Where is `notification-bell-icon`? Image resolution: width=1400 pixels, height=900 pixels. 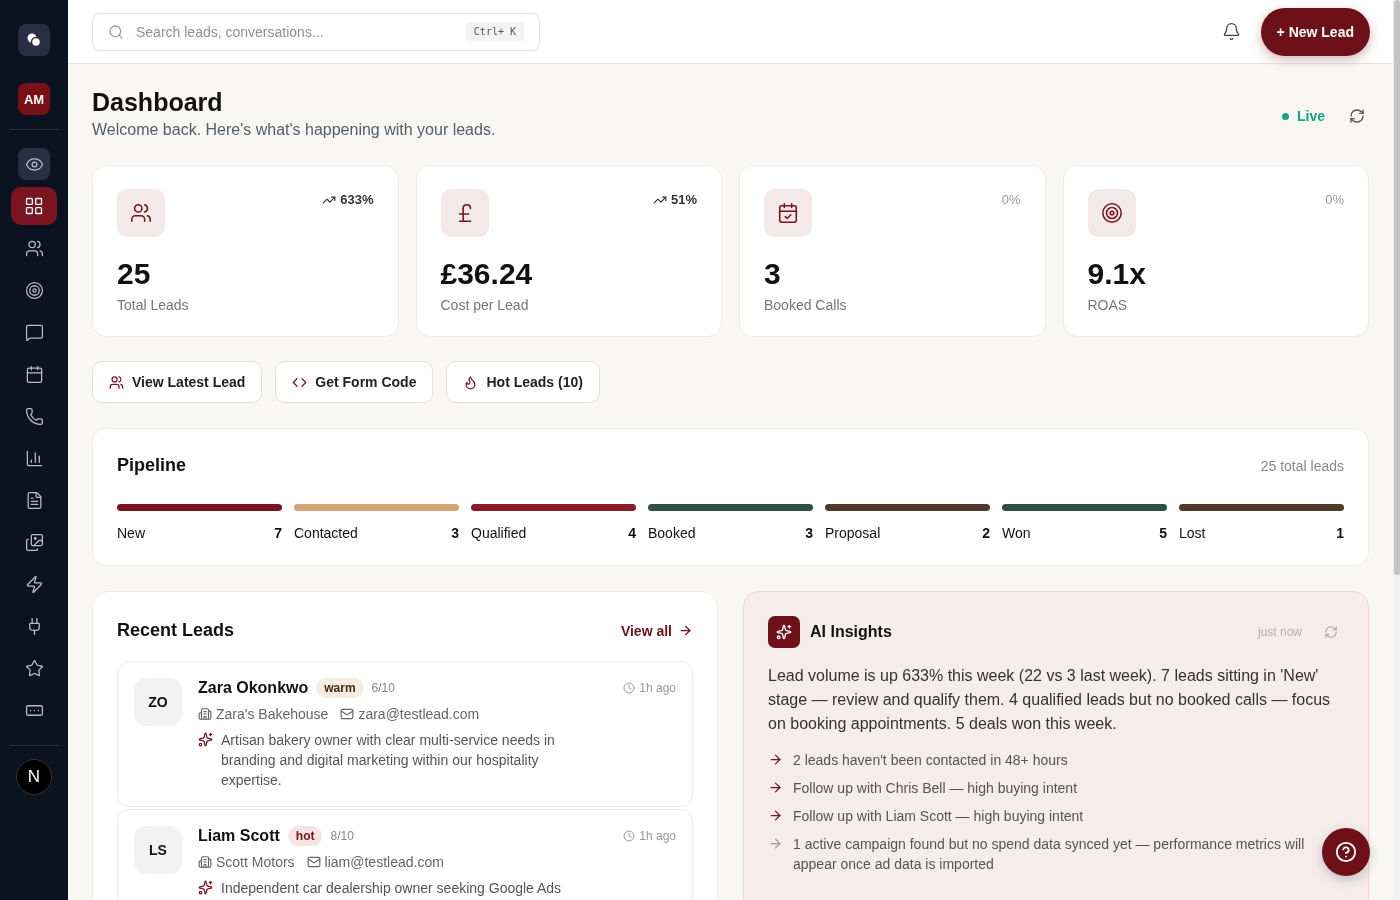 notification-bell-icon is located at coordinates (1231, 31).